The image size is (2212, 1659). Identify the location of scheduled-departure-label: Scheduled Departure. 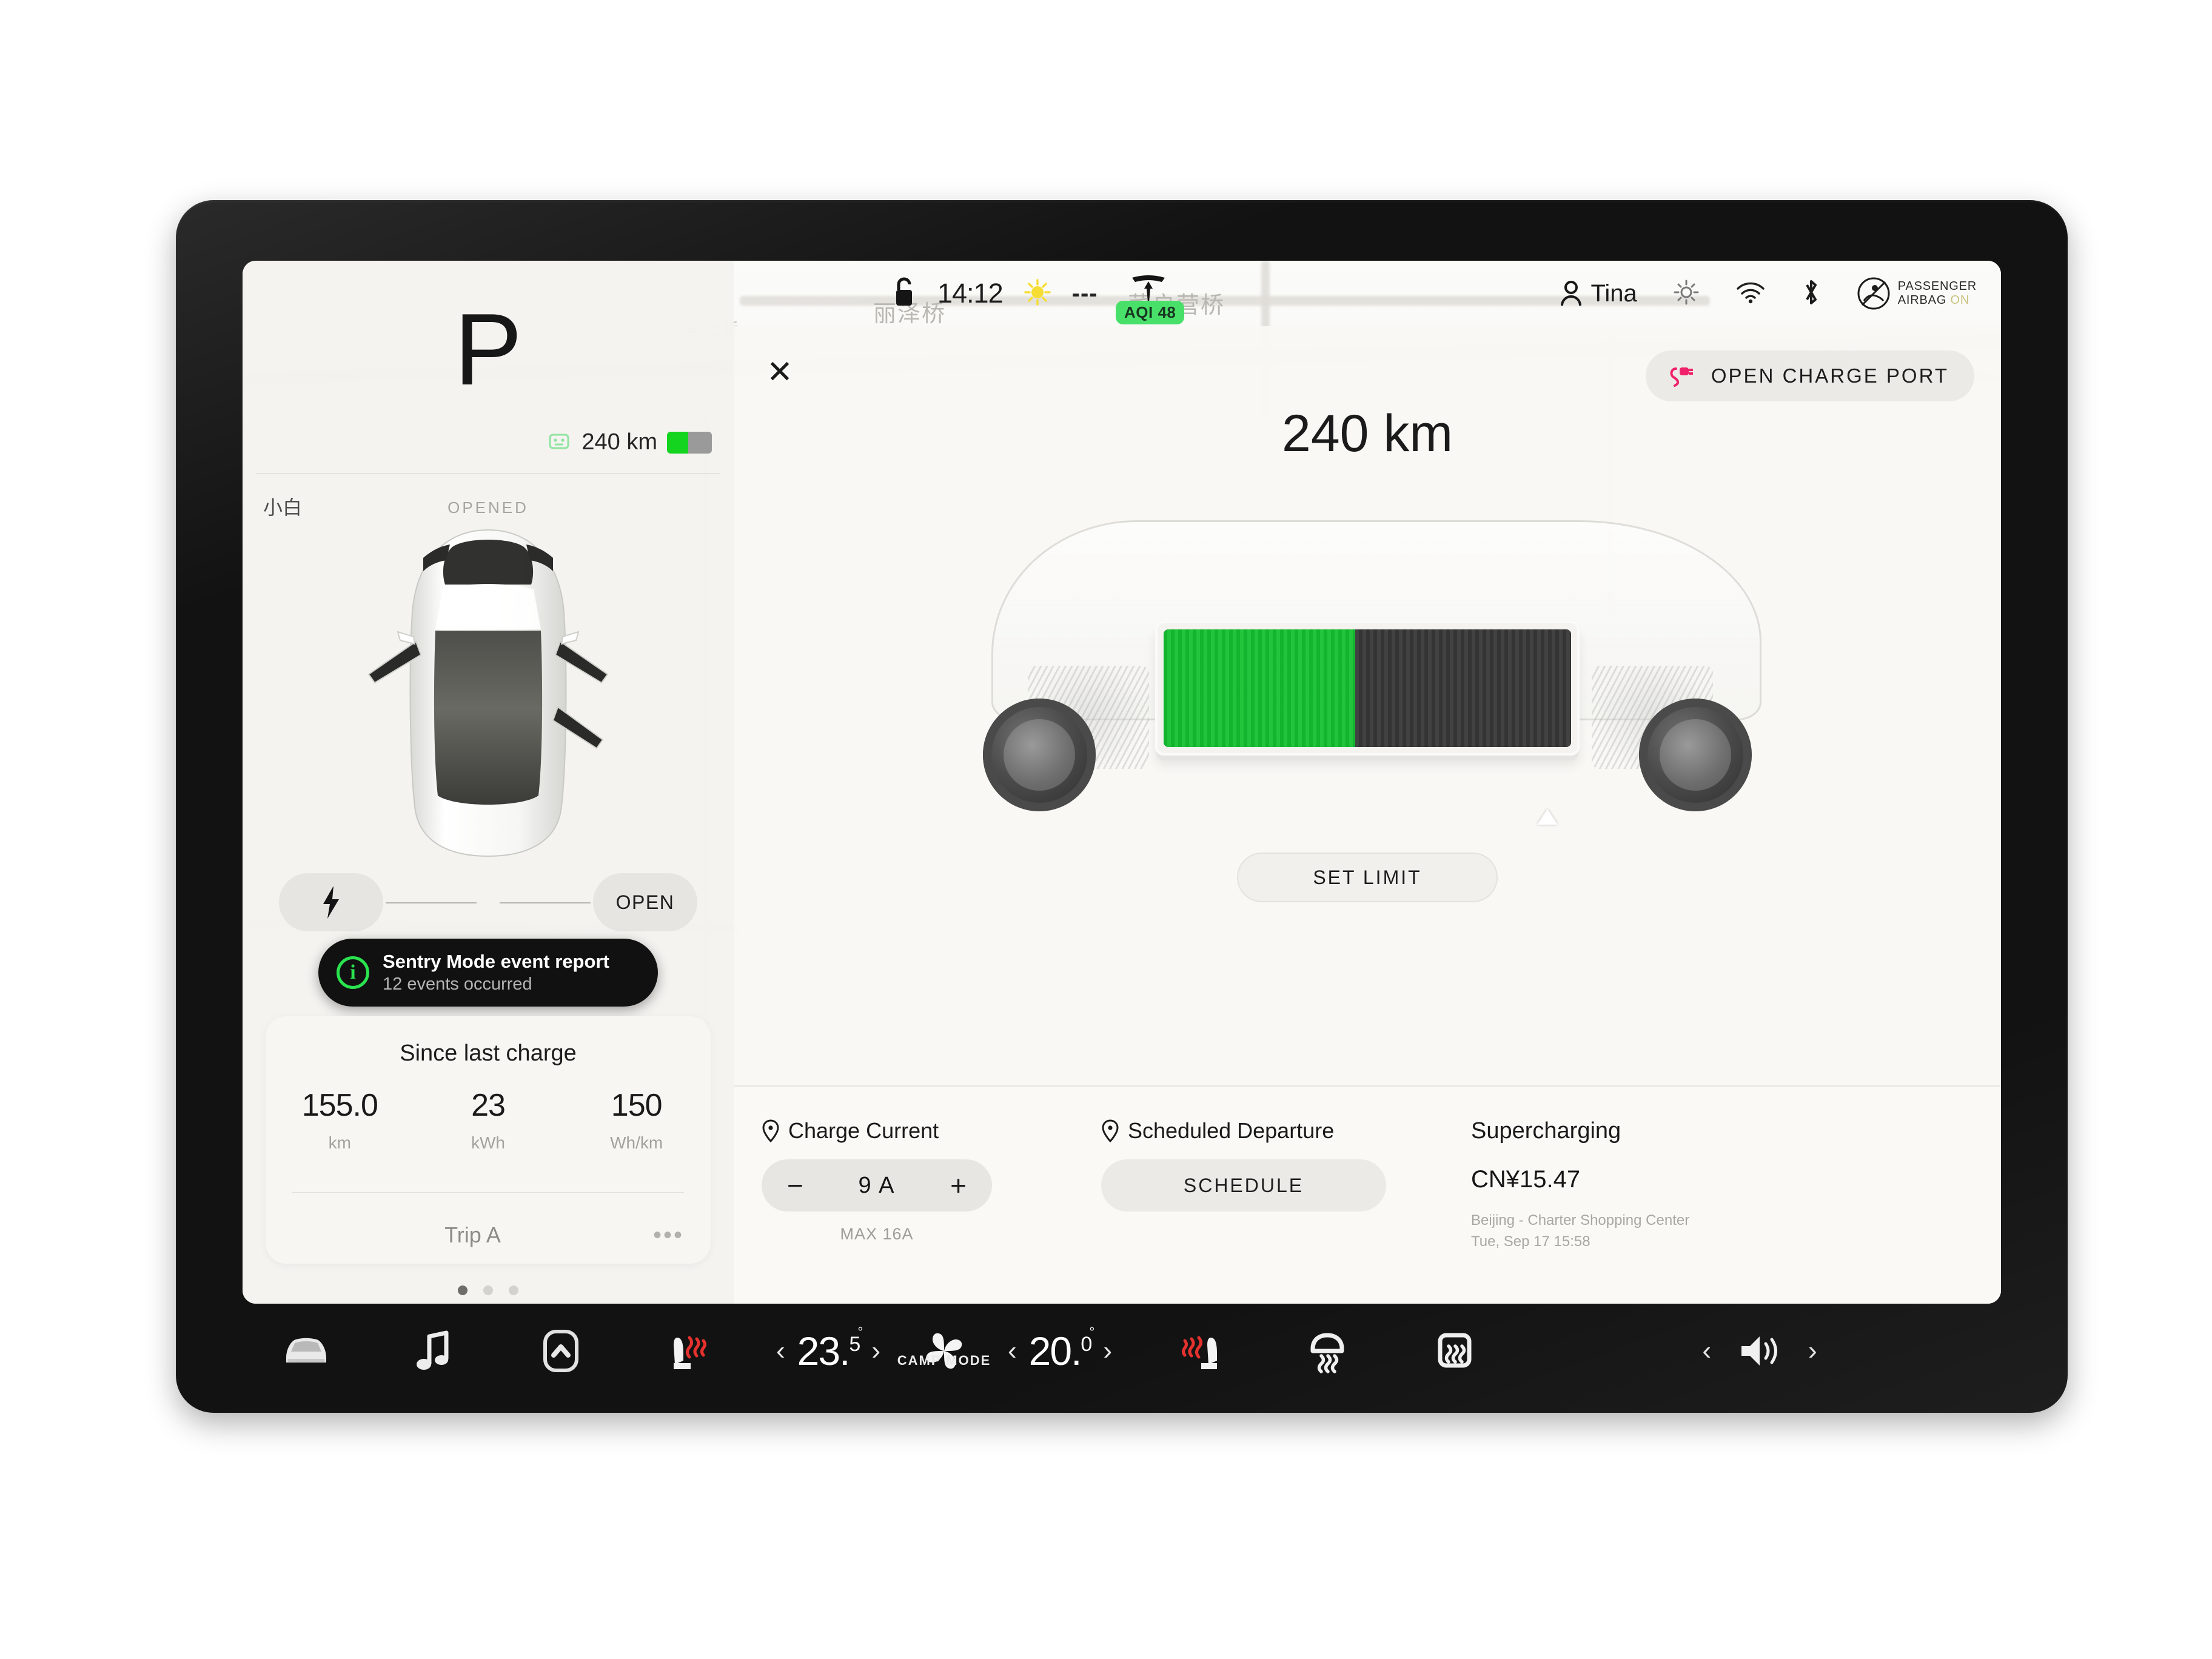
(1231, 1130).